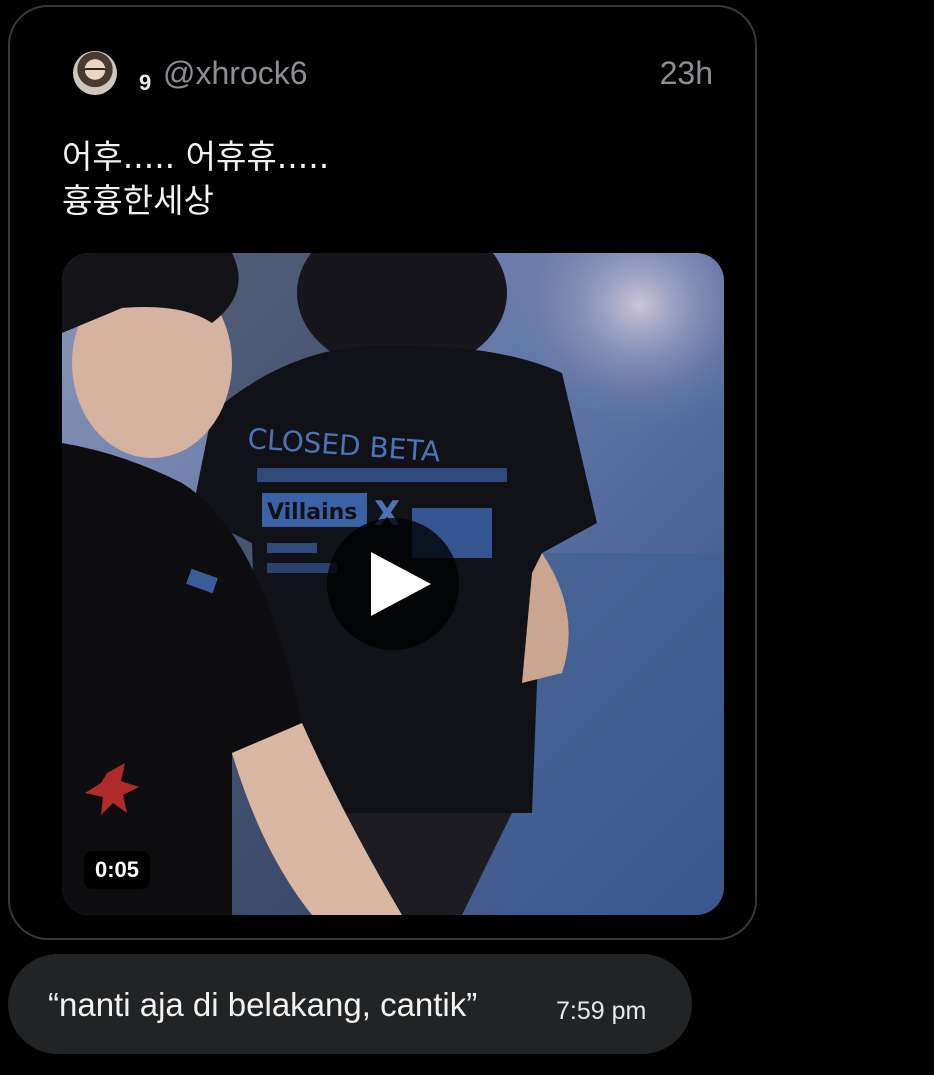 The height and width of the screenshot is (1075, 934). I want to click on play-button, so click(393, 584).